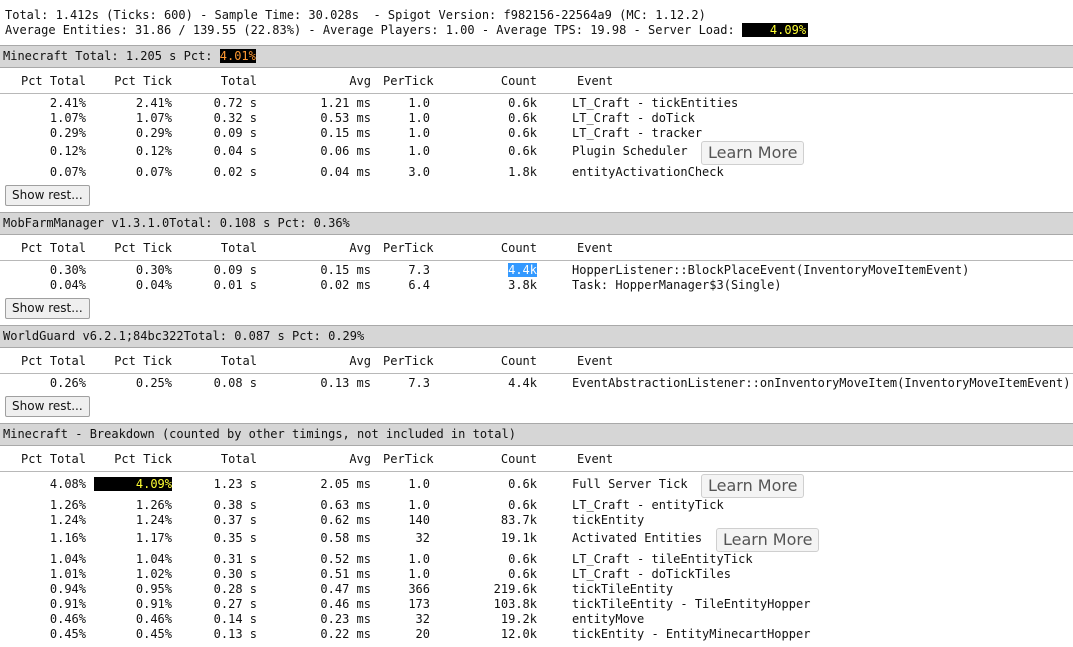  I want to click on cell-event: tickTileEntity - TileEntityHopper, so click(691, 604).